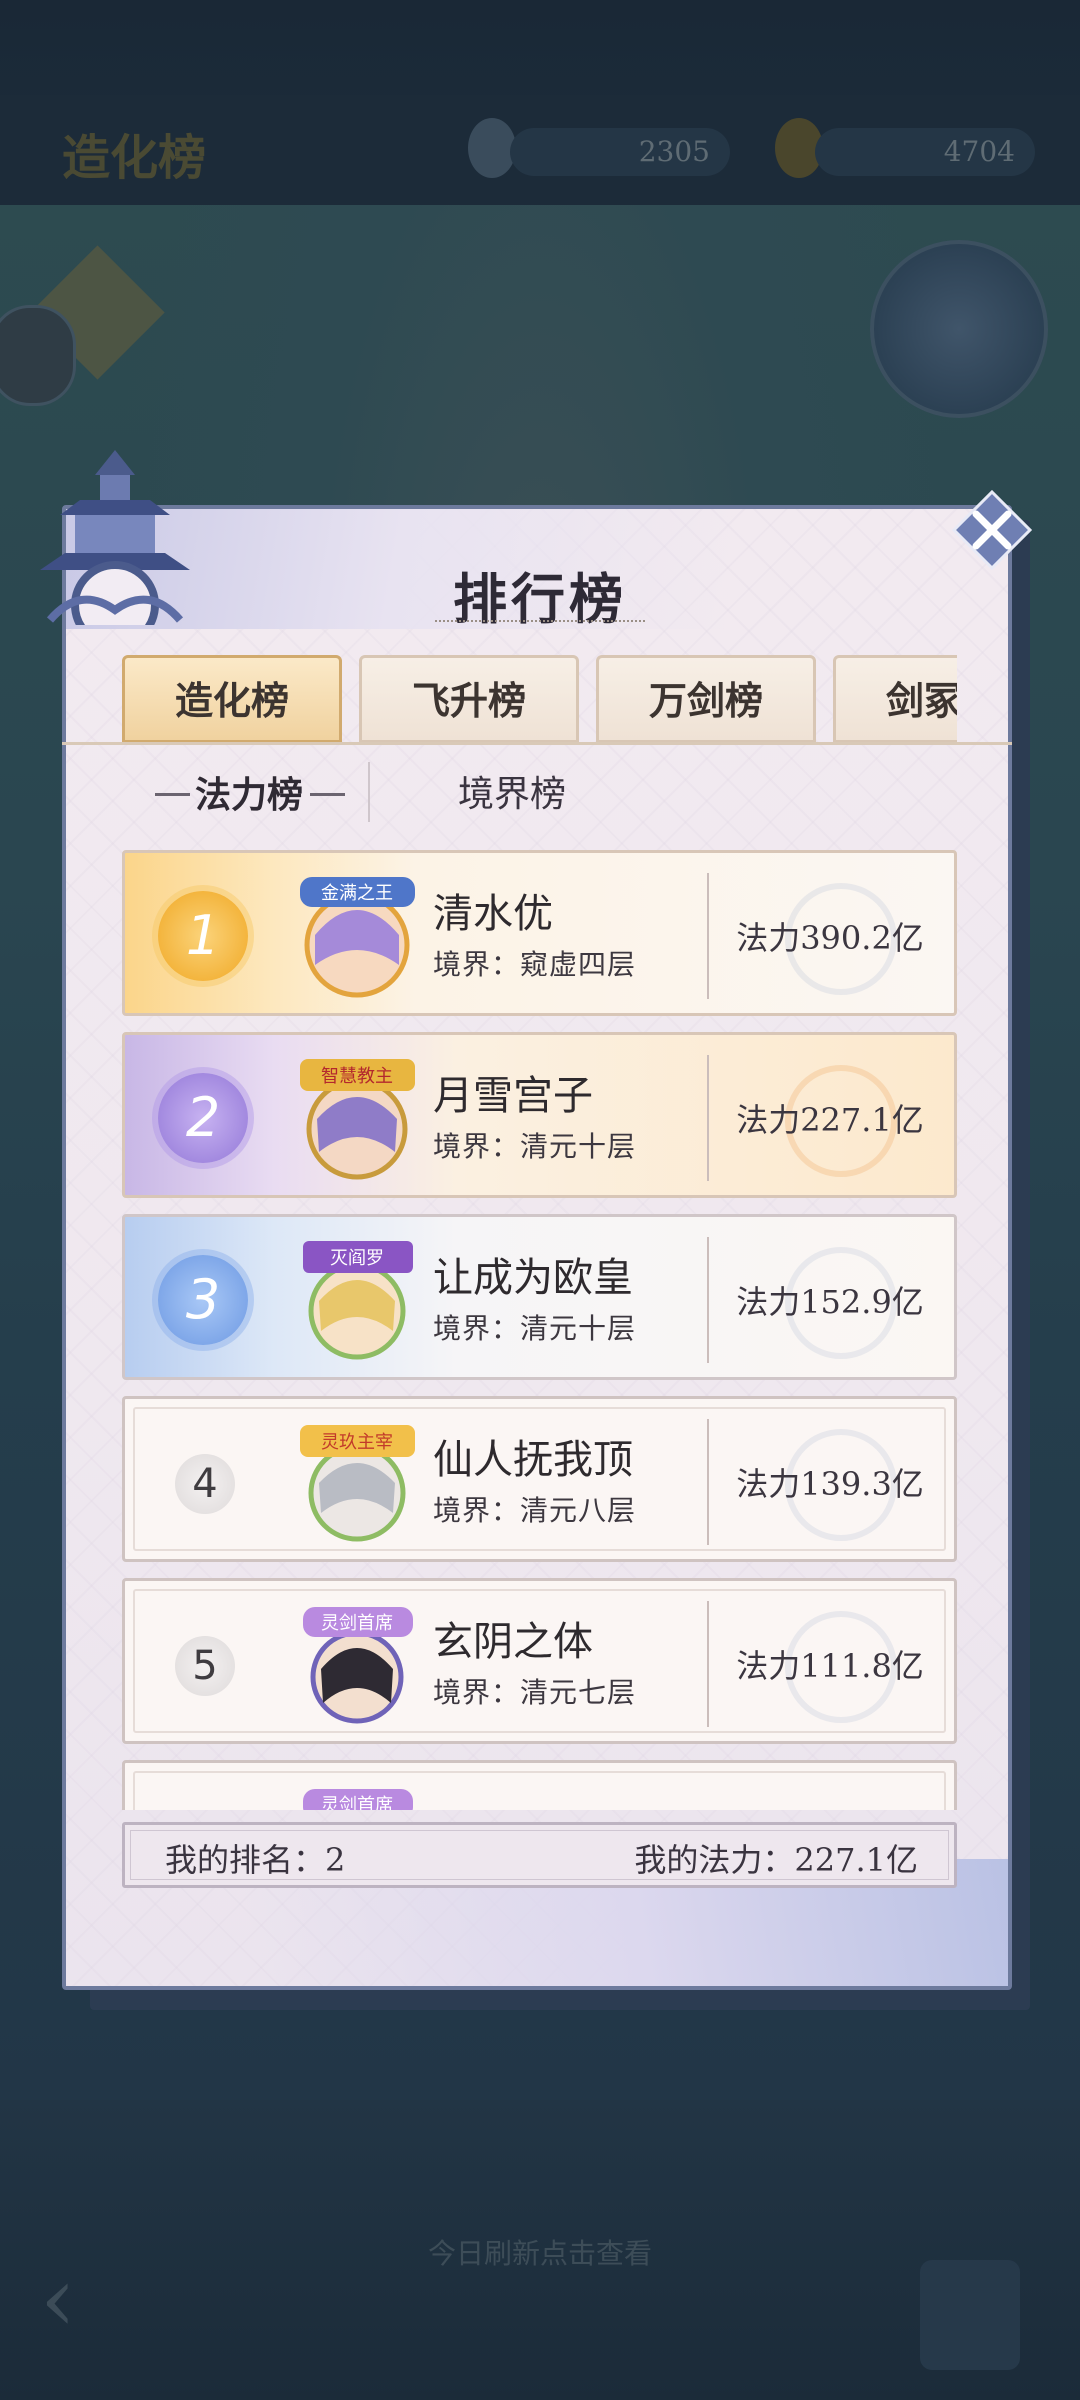  What do you see at coordinates (357, 1258) in the screenshot?
I see `svg-text: 灭阎罗` at bounding box center [357, 1258].